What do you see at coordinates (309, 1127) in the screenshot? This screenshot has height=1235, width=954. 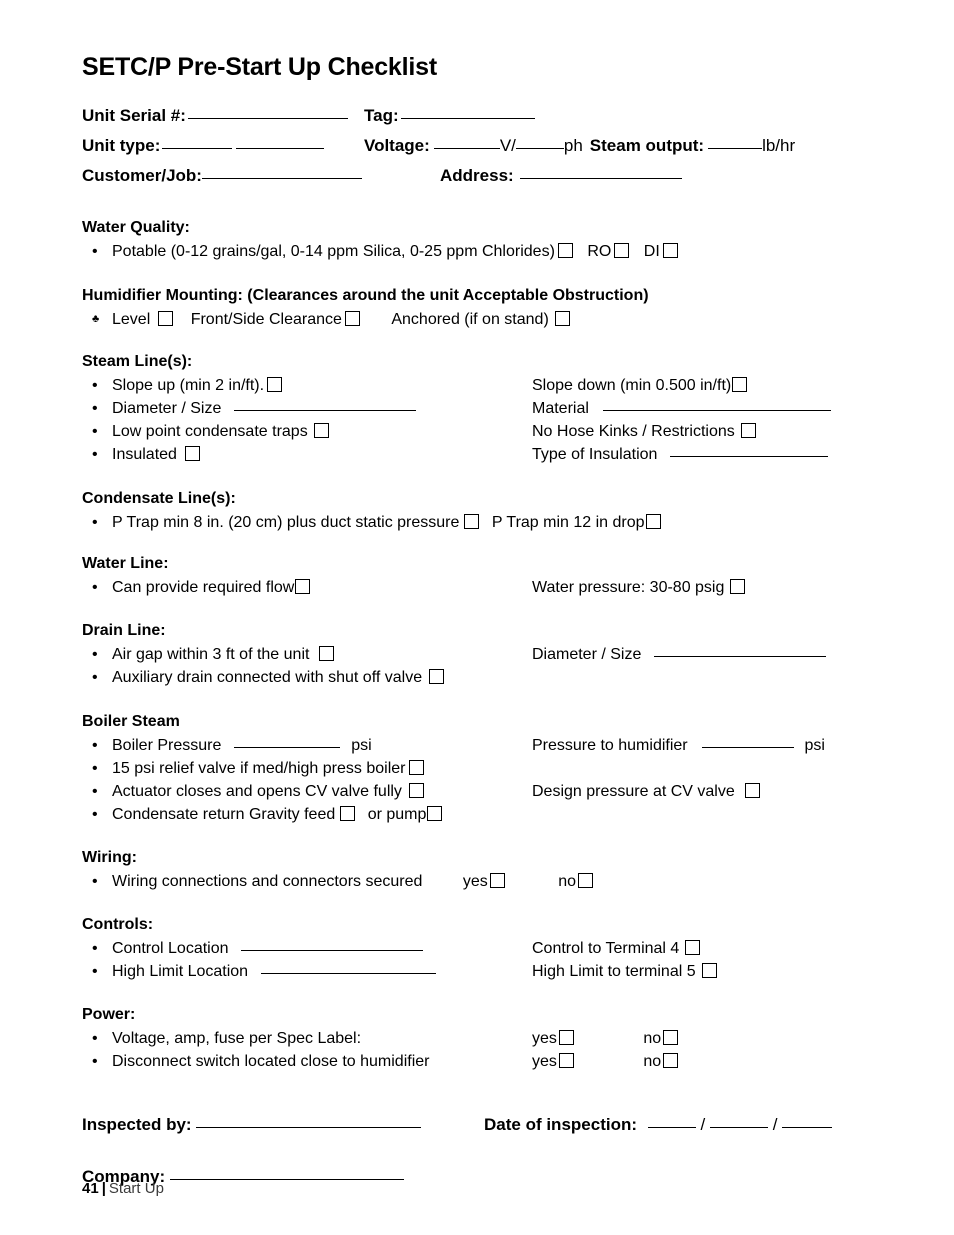 I see `inspected-by-input` at bounding box center [309, 1127].